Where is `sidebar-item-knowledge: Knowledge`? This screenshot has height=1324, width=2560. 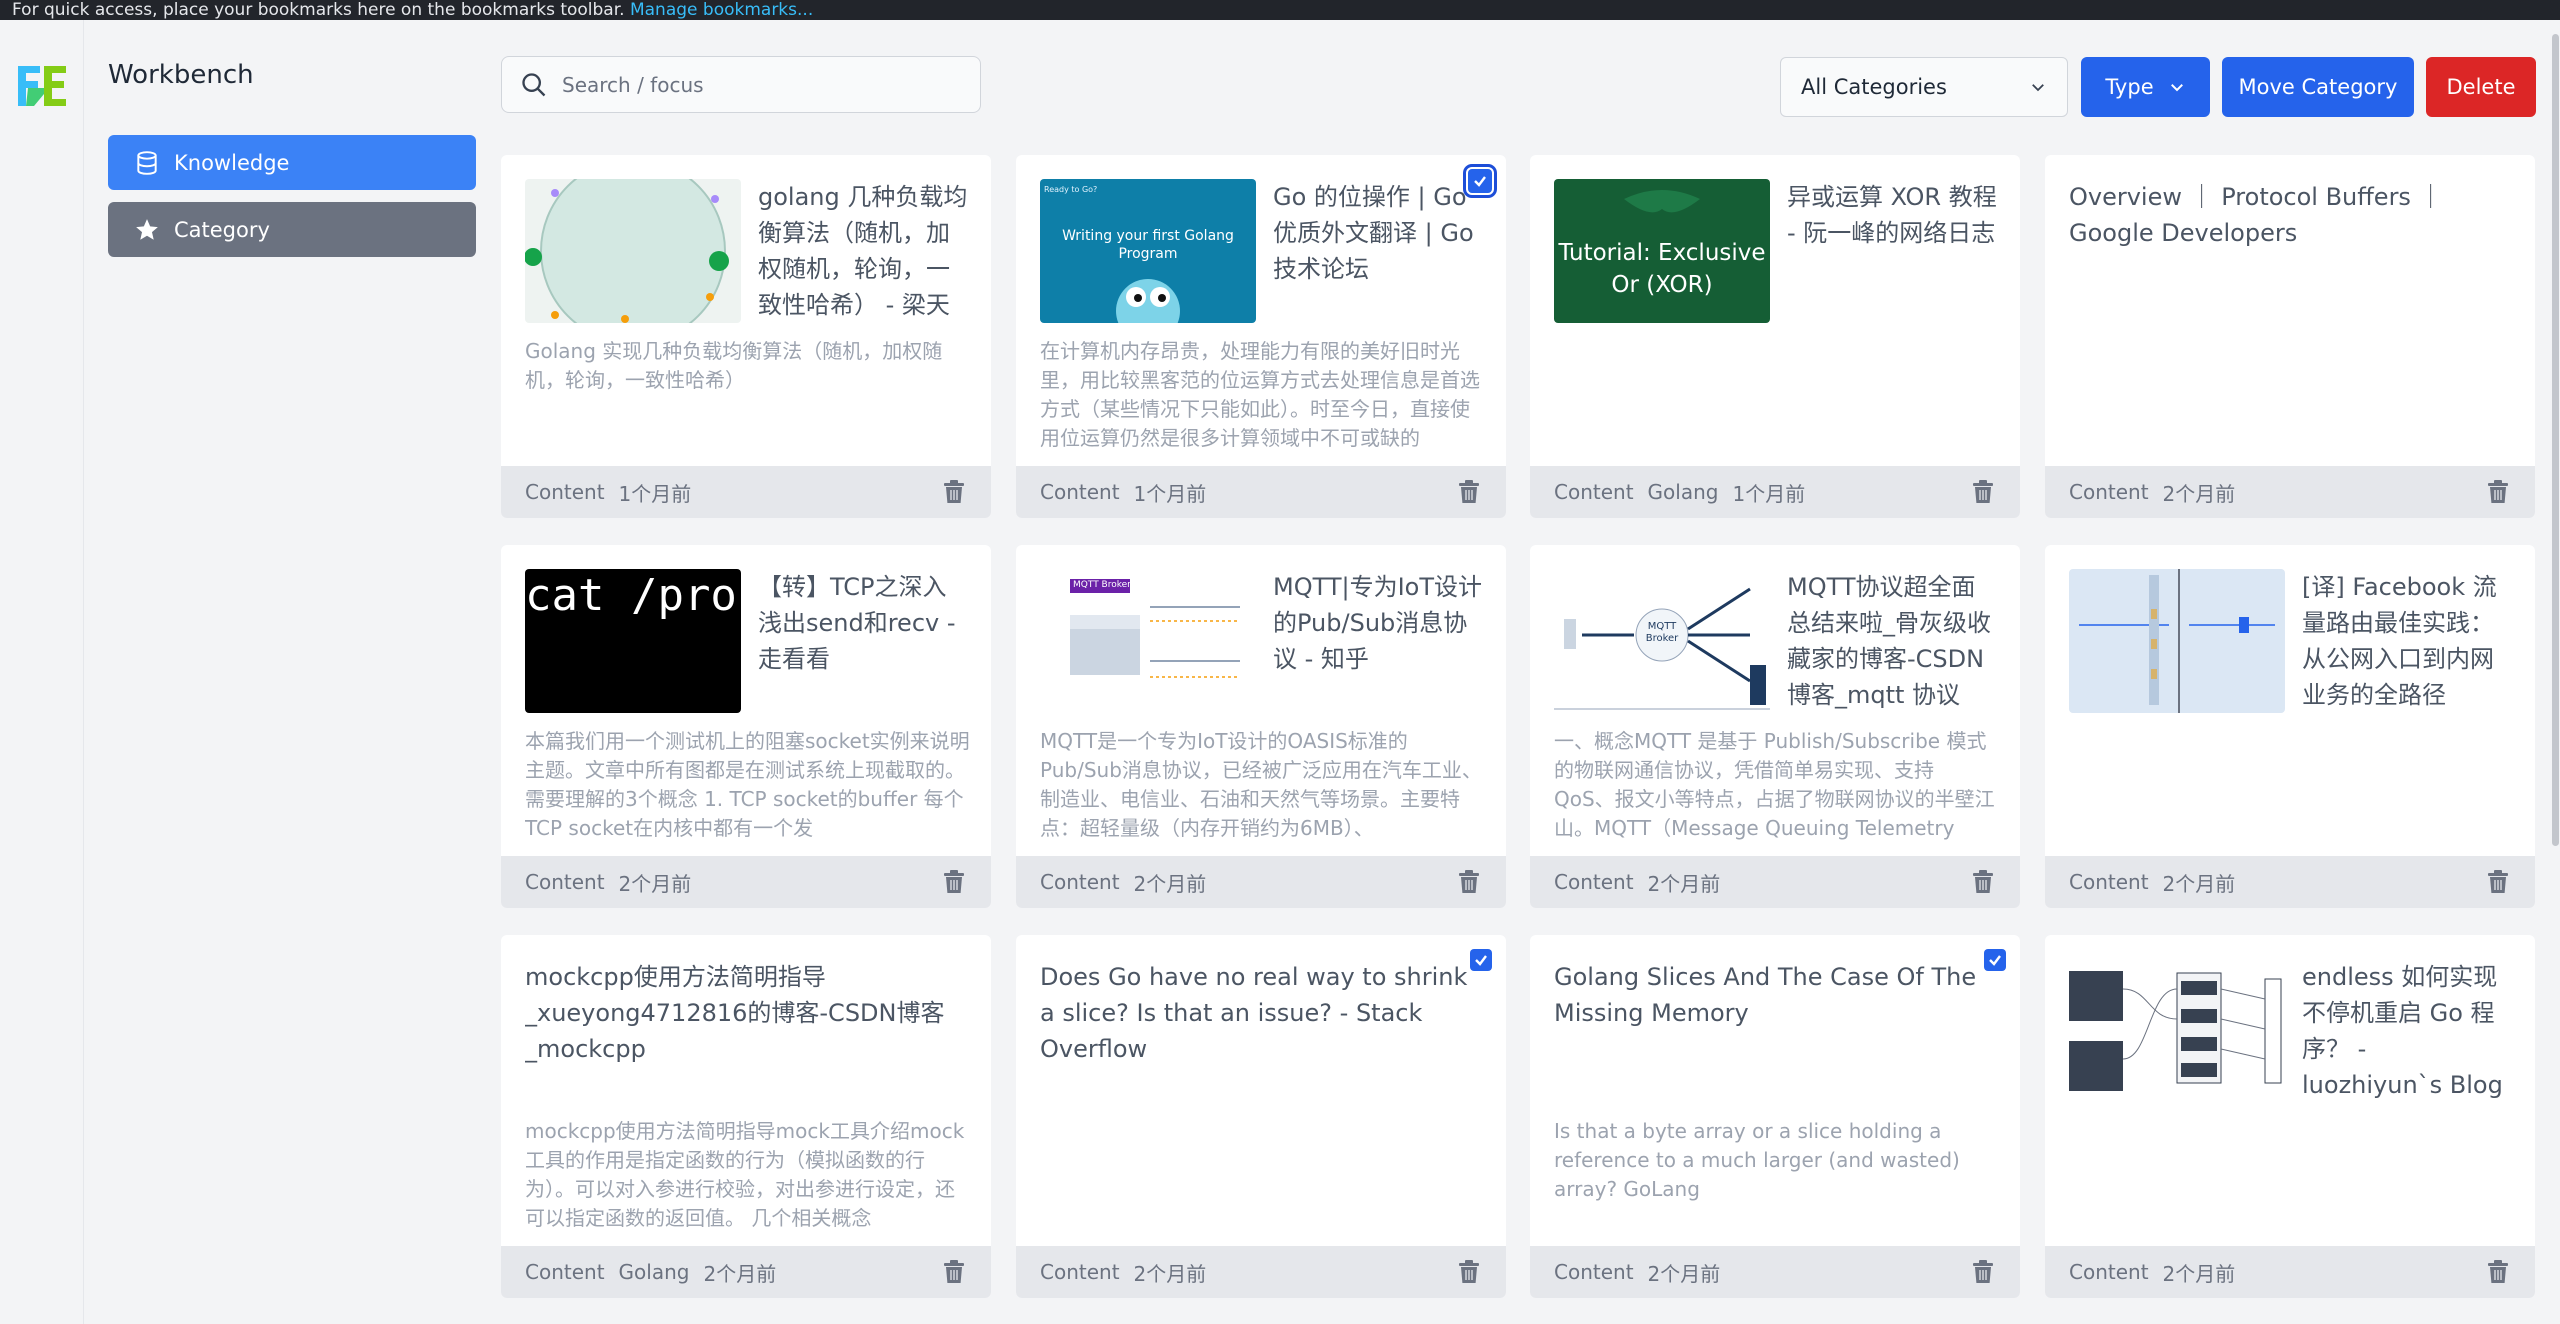 sidebar-item-knowledge: Knowledge is located at coordinates (292, 162).